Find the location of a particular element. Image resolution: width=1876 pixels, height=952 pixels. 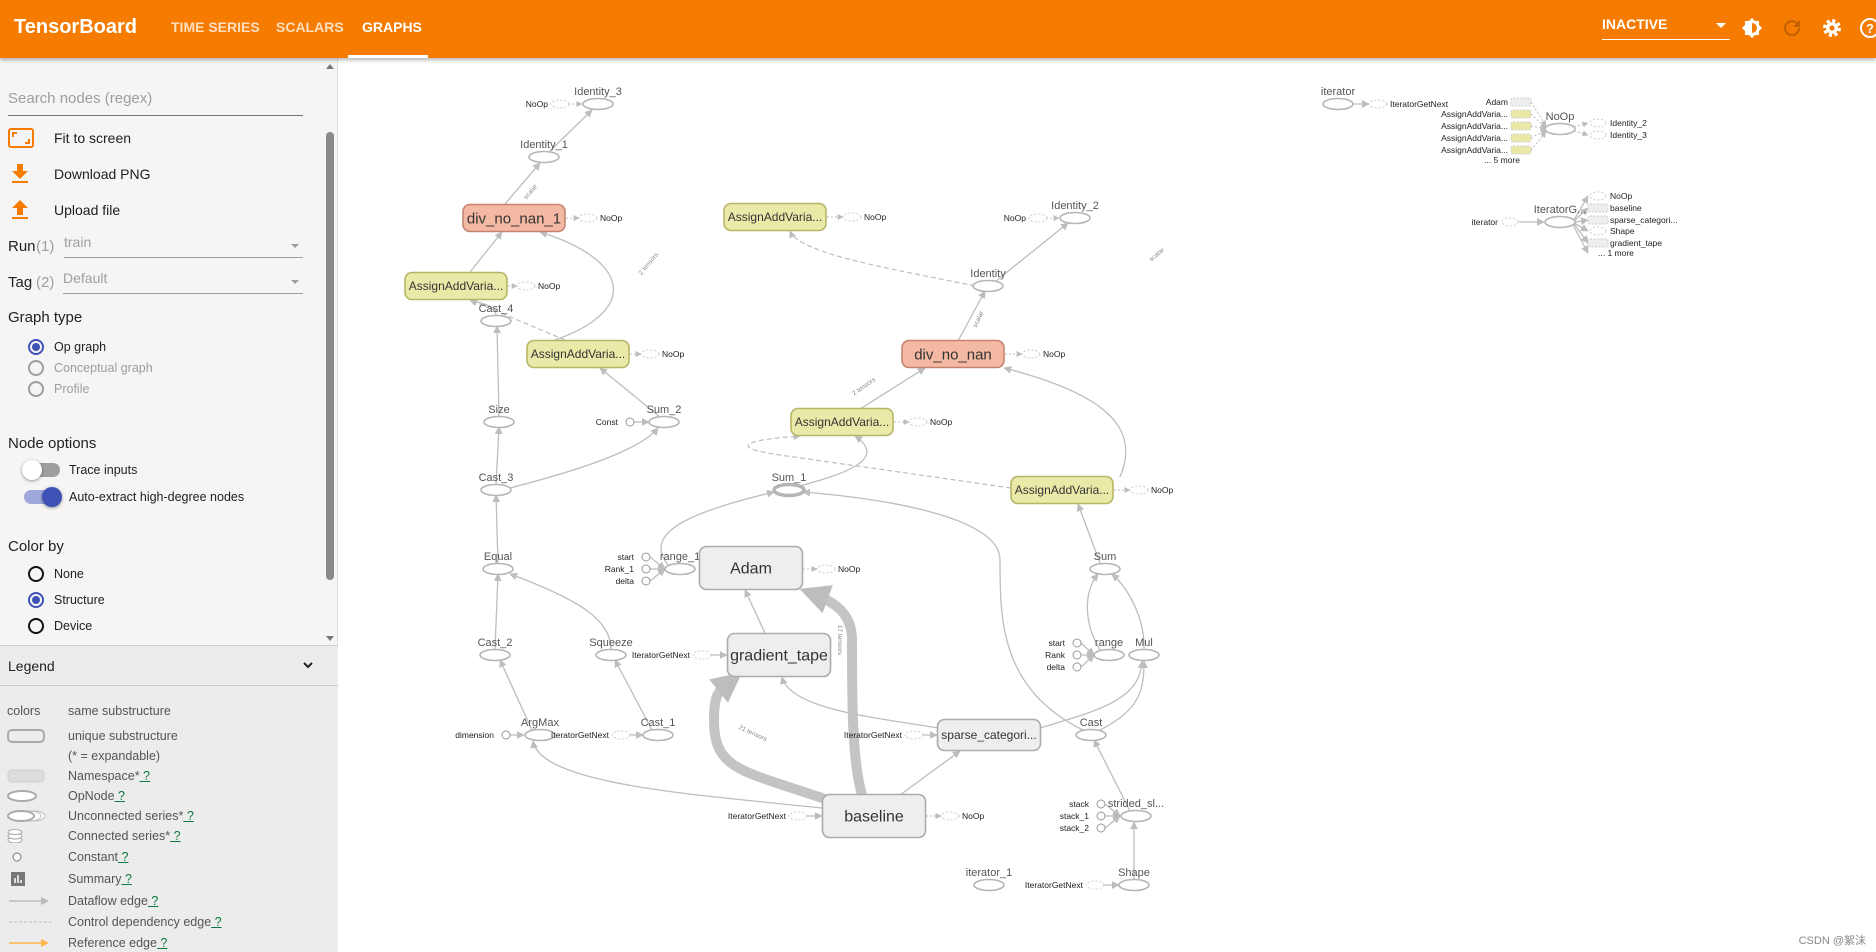

help-icon: ? is located at coordinates (1867, 28).